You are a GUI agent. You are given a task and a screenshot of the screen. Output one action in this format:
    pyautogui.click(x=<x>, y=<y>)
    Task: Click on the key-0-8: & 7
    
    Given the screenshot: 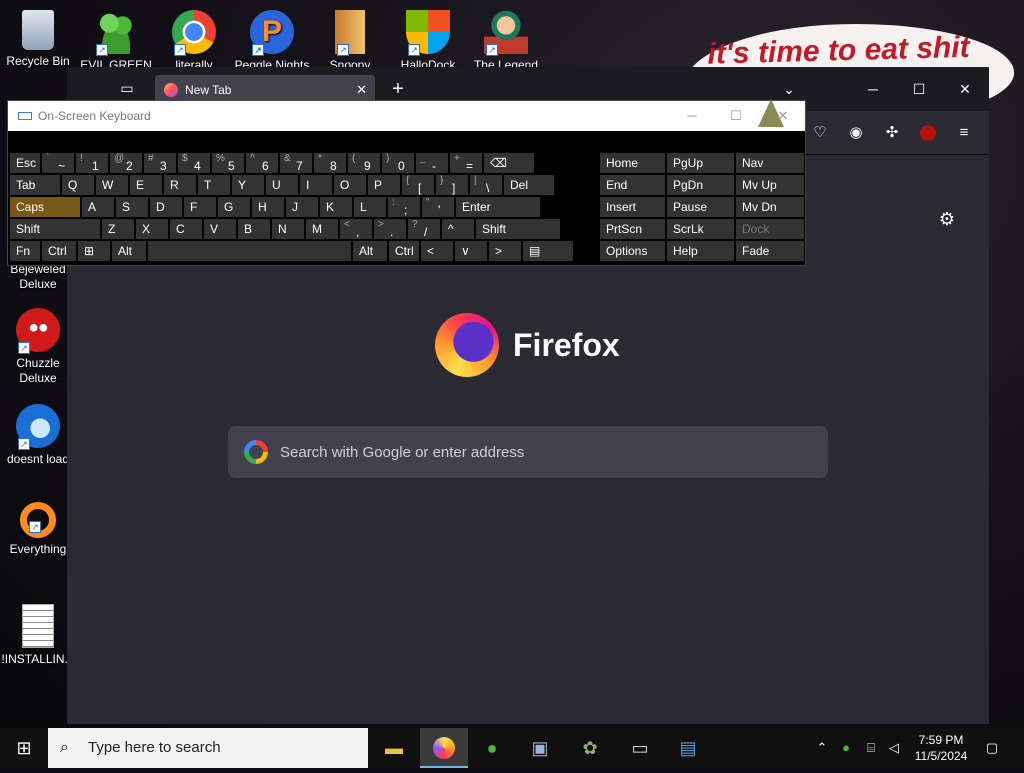 What is the action you would take?
    pyautogui.click(x=296, y=163)
    